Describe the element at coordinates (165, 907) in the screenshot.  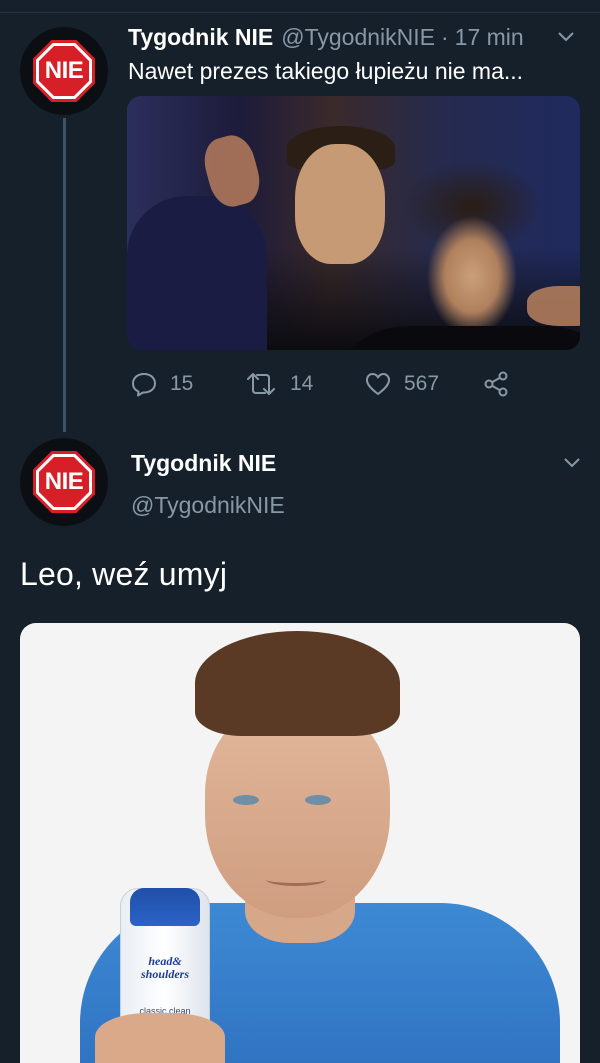
I see `shampoo-cap` at that location.